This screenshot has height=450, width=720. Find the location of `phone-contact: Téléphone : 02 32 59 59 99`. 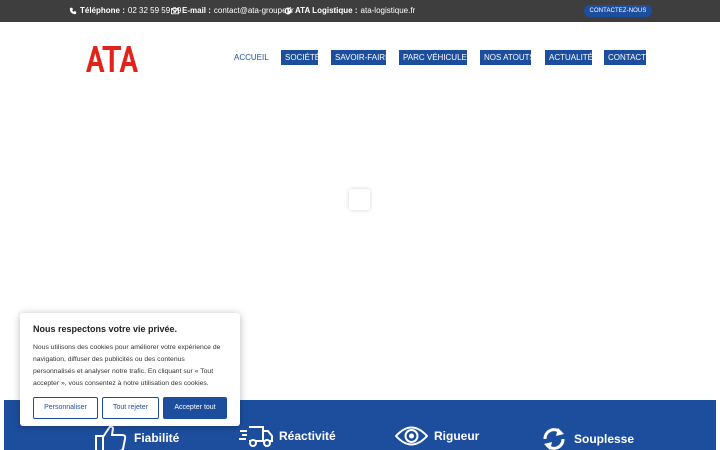

phone-contact: Téléphone : 02 32 59 59 99 is located at coordinates (125, 10).